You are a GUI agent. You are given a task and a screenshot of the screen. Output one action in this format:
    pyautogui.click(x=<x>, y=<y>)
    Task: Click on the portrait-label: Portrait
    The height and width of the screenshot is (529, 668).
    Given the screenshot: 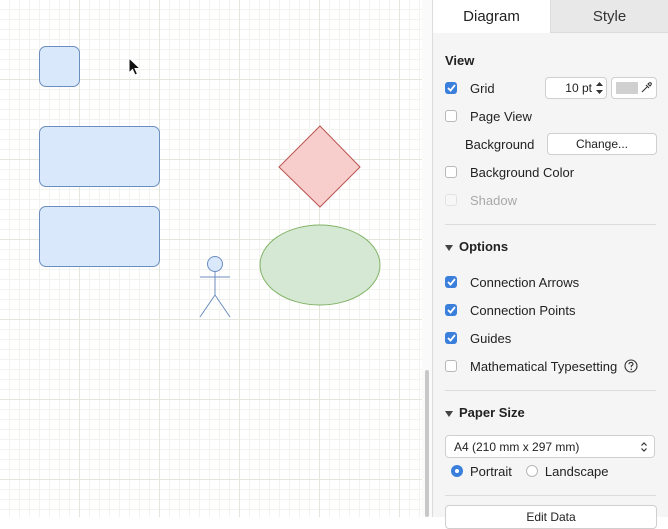 What is the action you would take?
    pyautogui.click(x=491, y=471)
    